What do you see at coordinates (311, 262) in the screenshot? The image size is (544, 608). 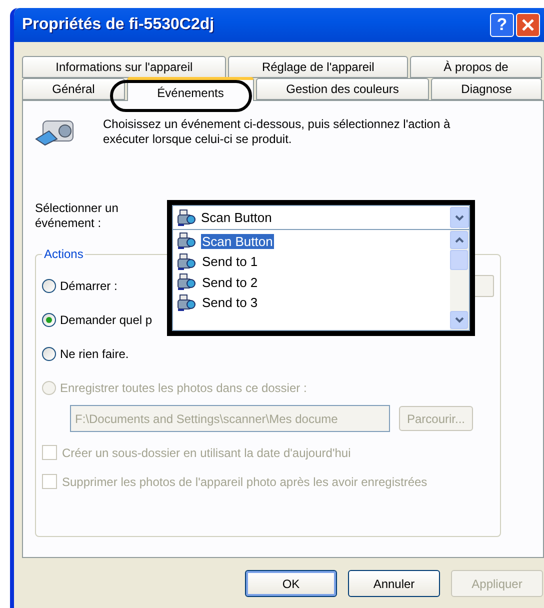 I see `list-item: Send to 1` at bounding box center [311, 262].